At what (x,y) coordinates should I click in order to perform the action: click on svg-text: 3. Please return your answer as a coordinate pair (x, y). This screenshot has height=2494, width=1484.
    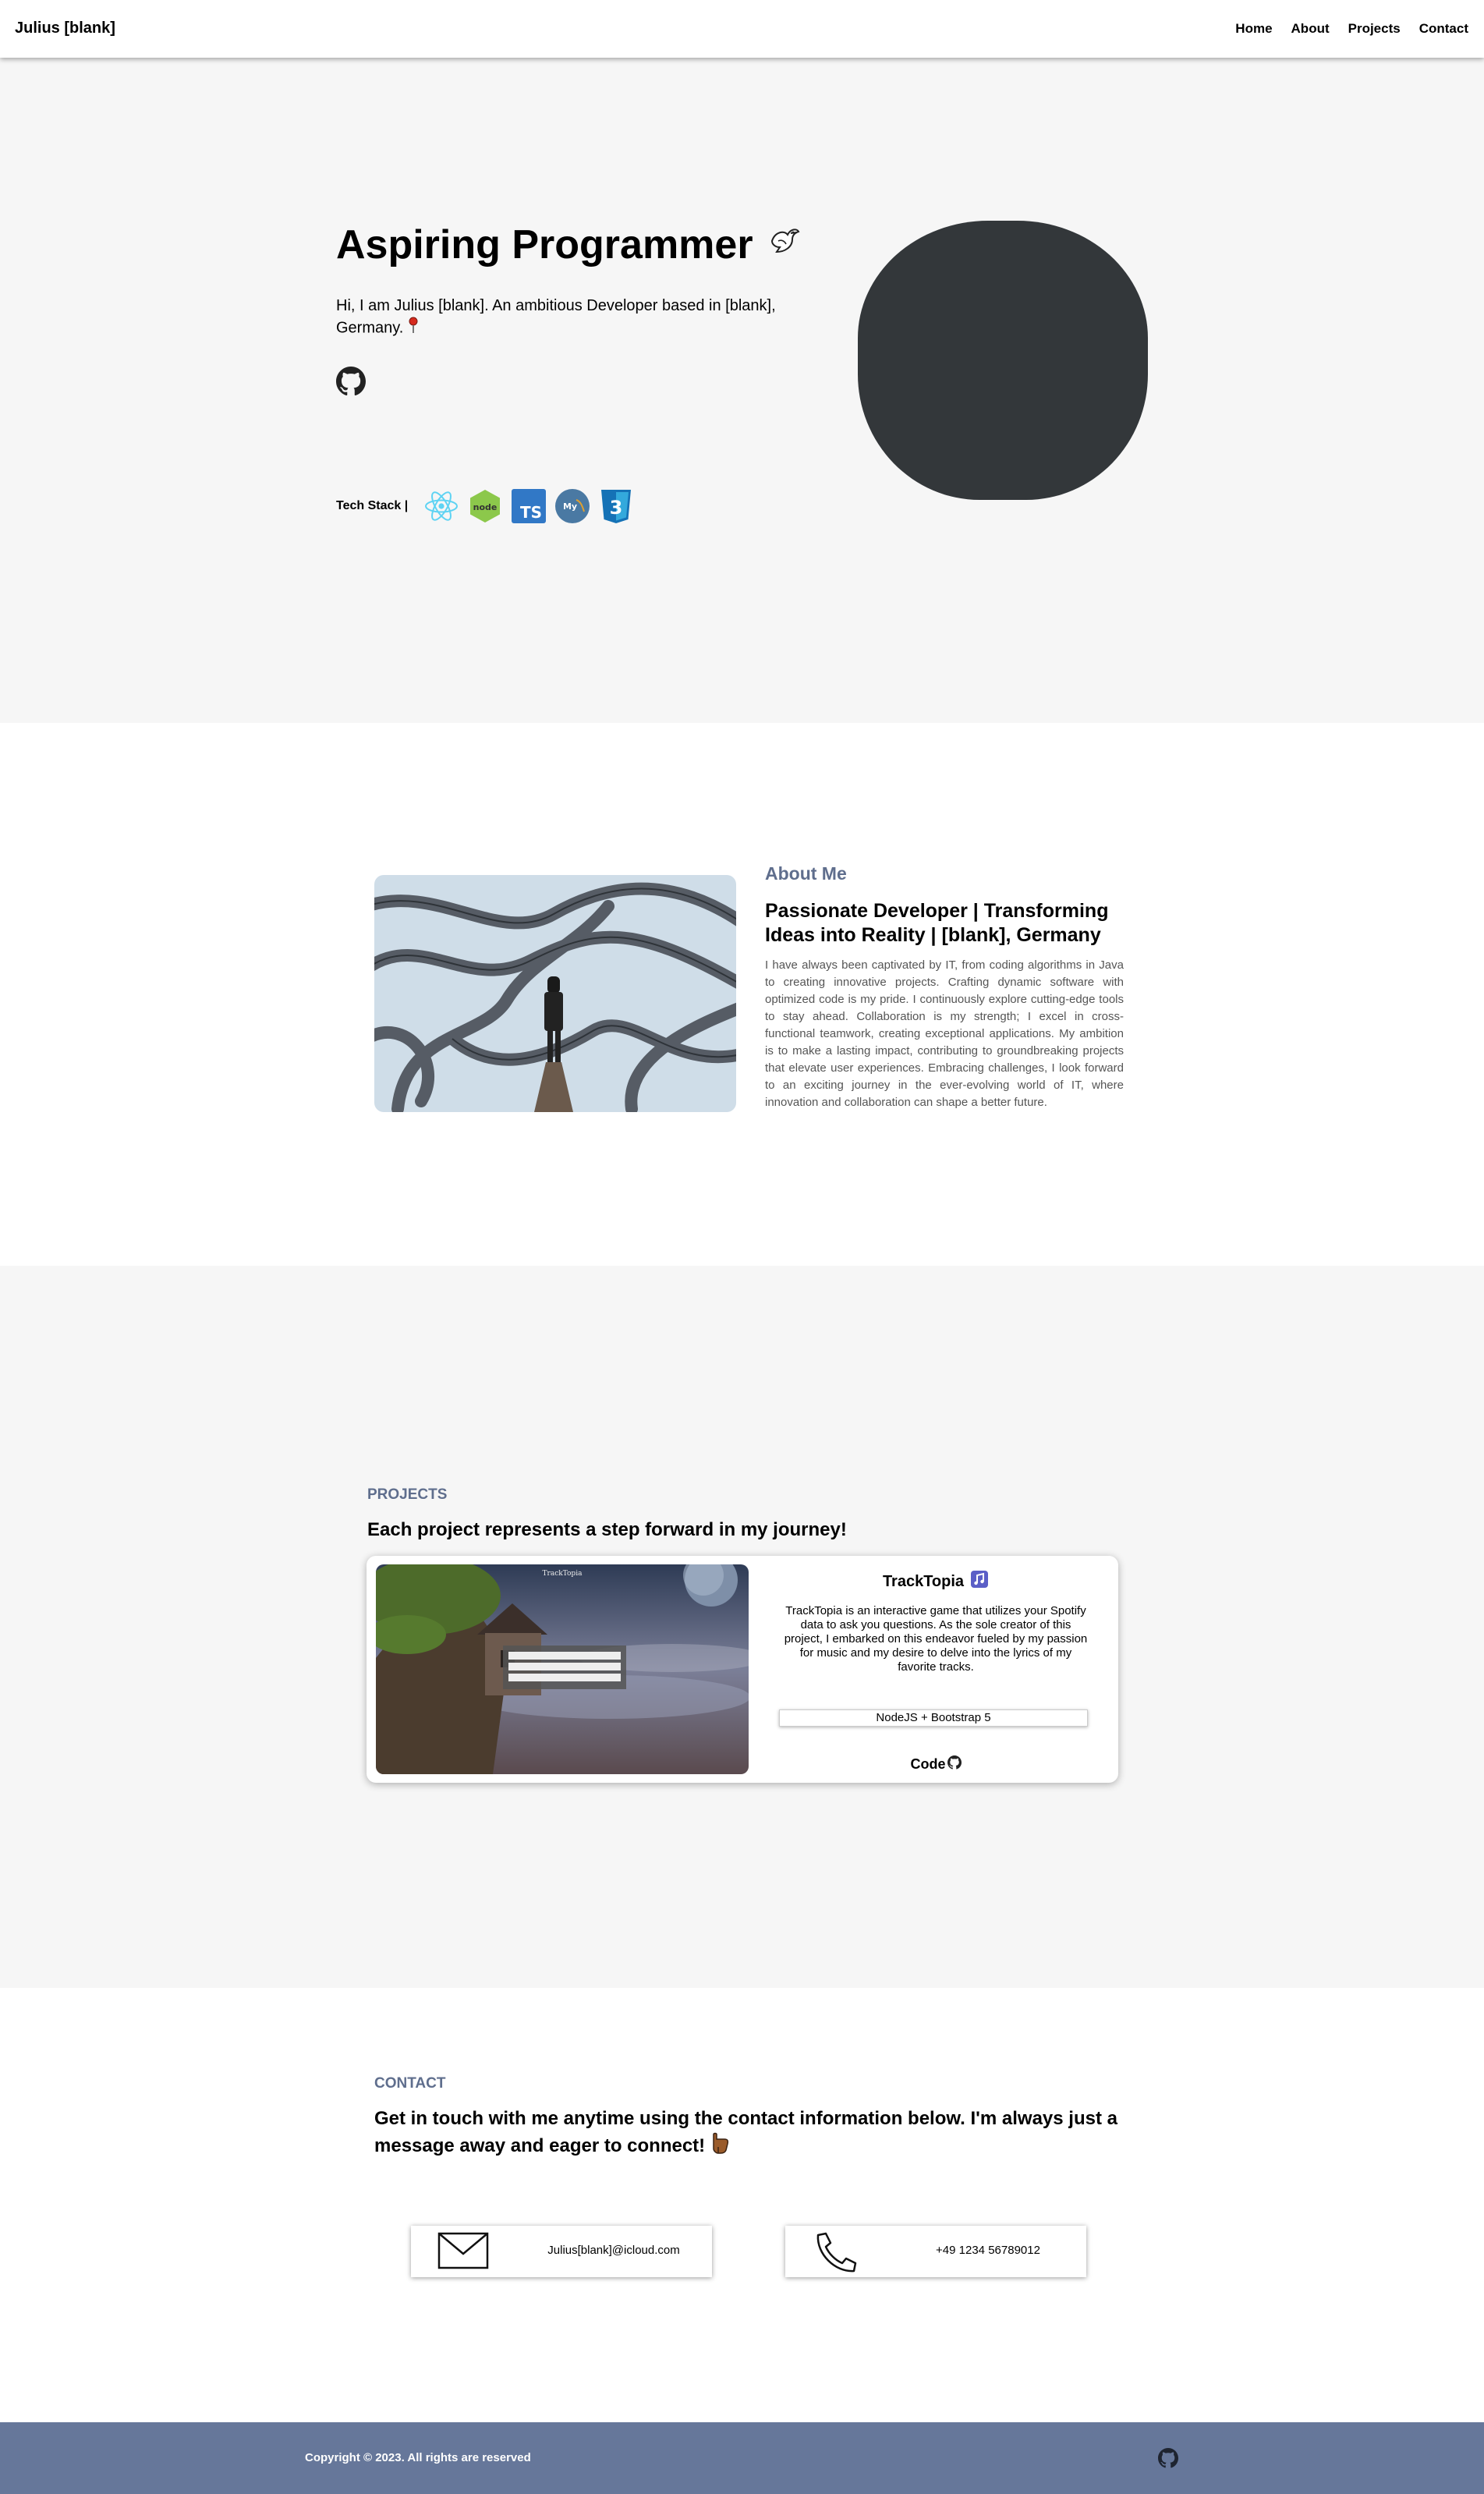
    Looking at the image, I should click on (616, 508).